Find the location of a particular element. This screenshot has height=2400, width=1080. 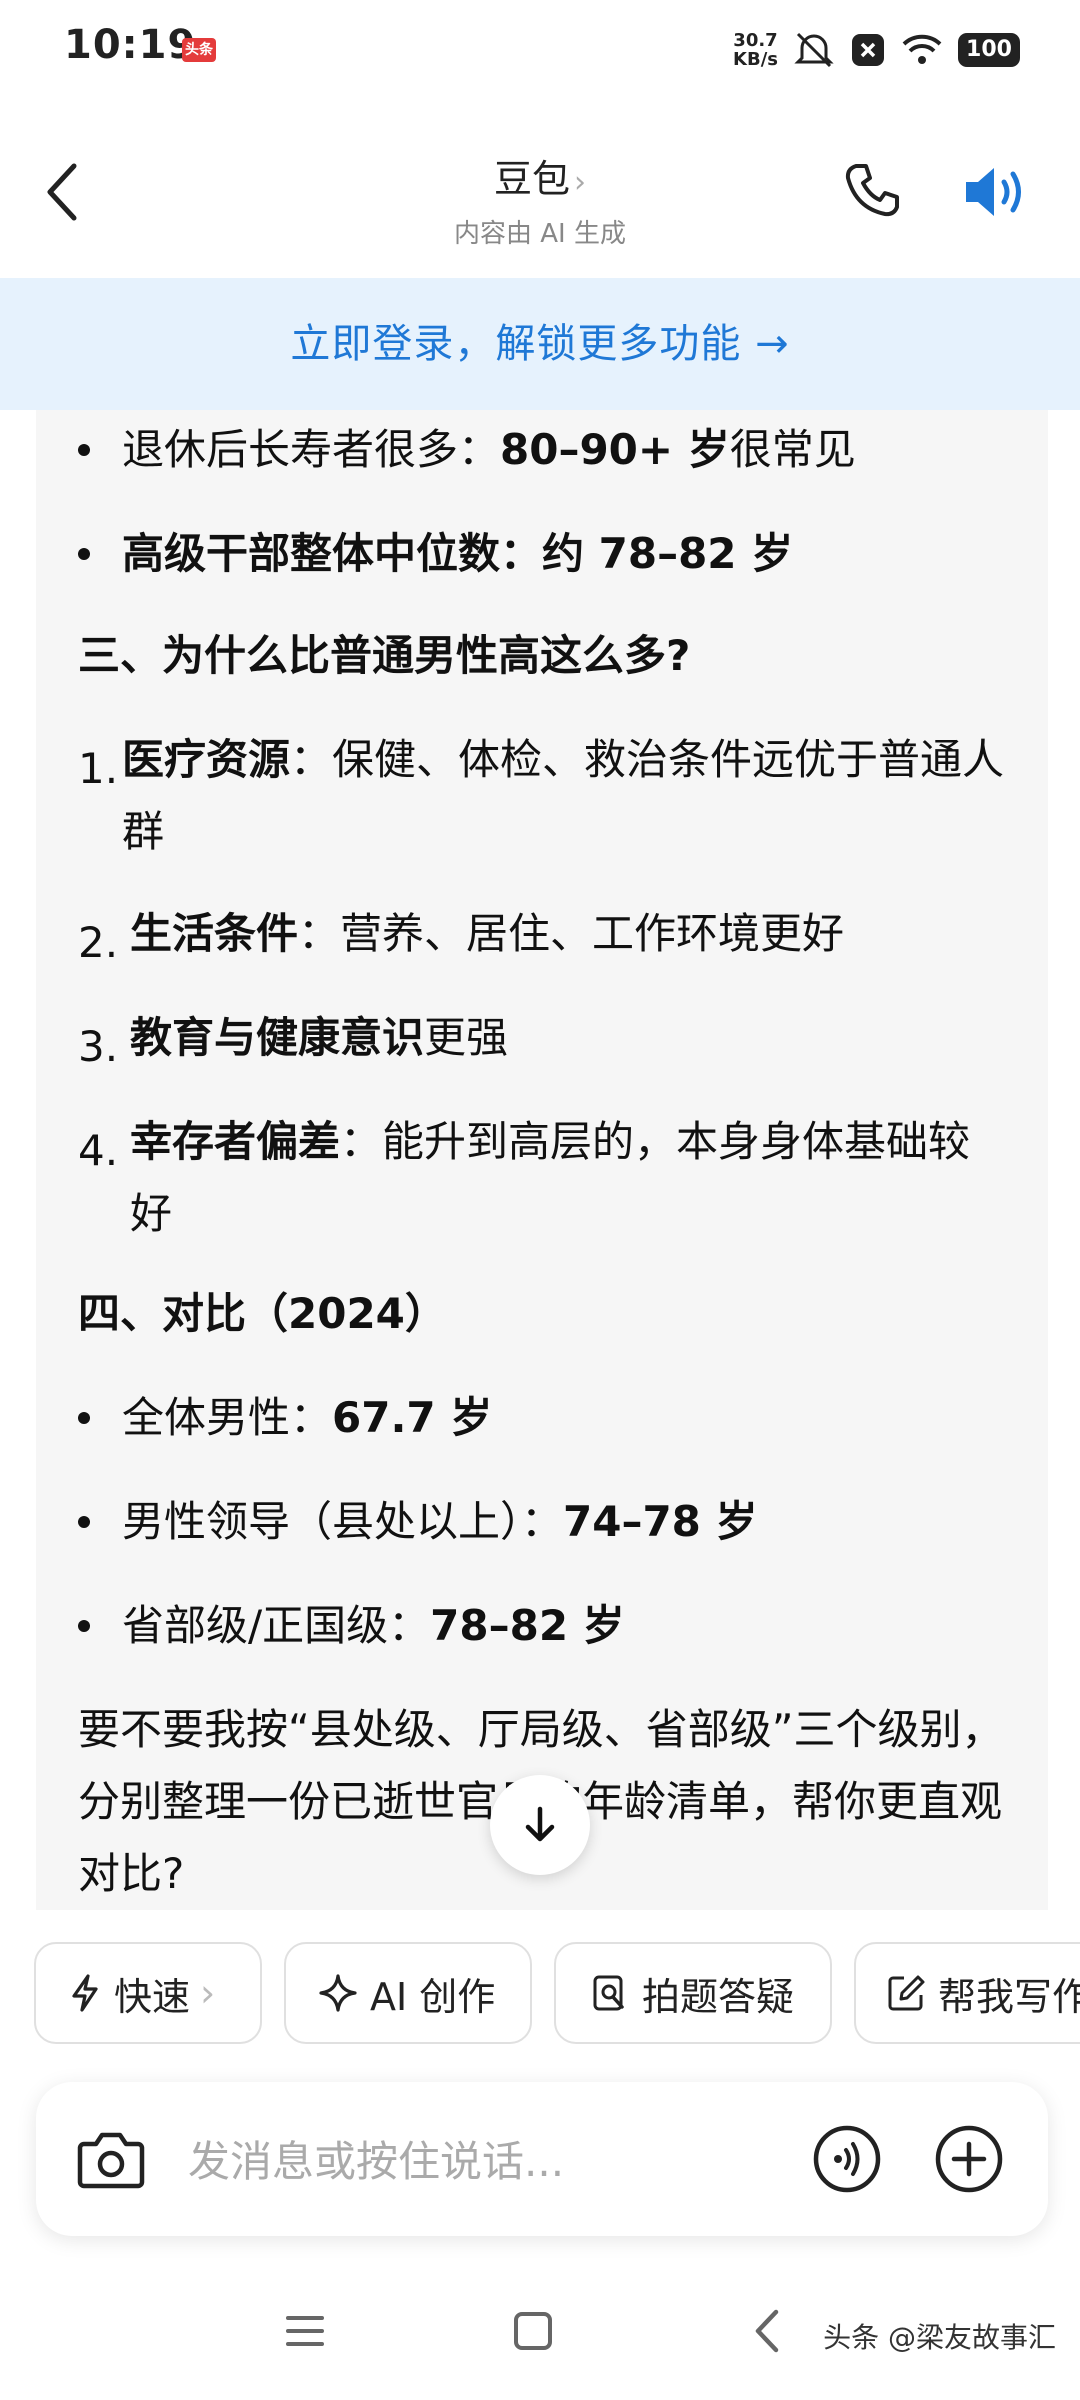

list-item: 幸存者偏差：能升到高层的，本身身体基础较好 is located at coordinates (550, 1177).